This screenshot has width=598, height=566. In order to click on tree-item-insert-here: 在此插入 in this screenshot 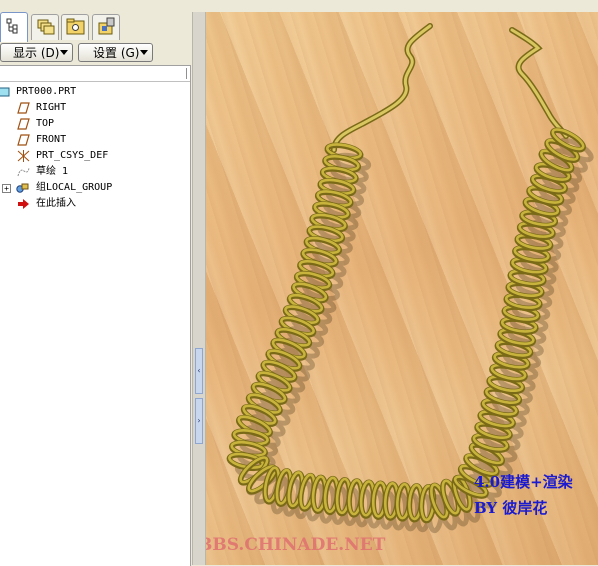, I will do `click(95, 204)`.